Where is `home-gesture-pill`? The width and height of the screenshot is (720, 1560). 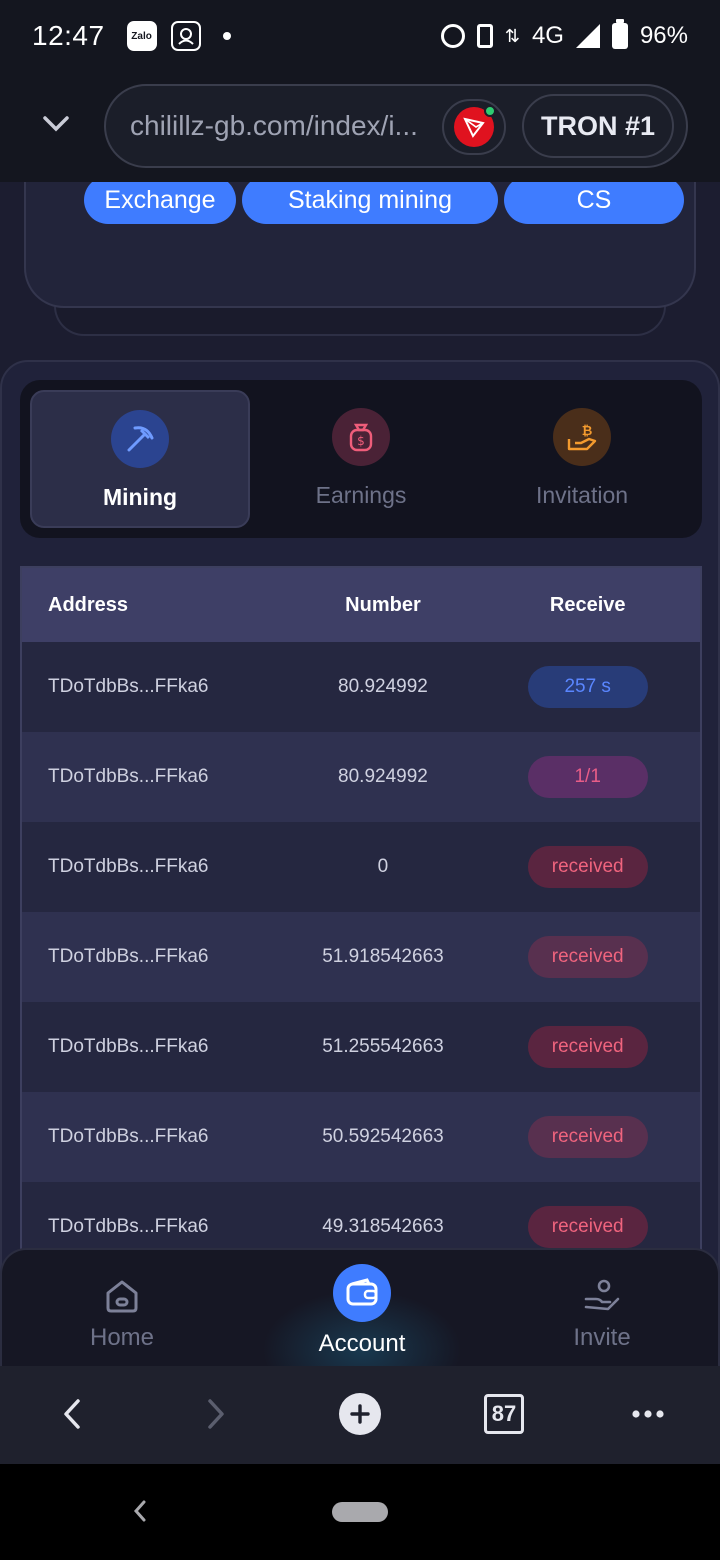 home-gesture-pill is located at coordinates (360, 1512).